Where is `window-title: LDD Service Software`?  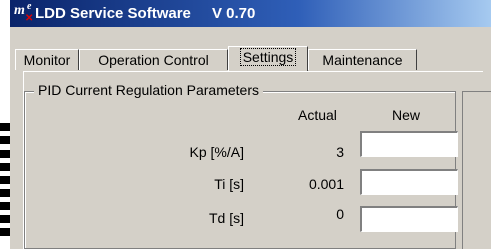
window-title: LDD Service Software is located at coordinates (113, 13).